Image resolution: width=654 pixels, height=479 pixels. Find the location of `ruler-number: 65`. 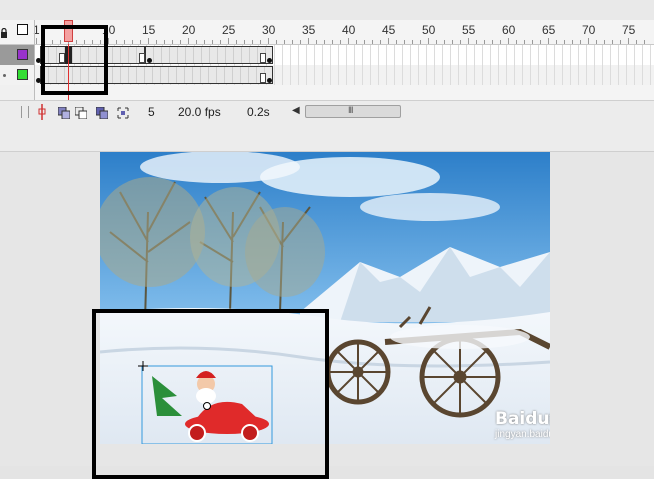

ruler-number: 65 is located at coordinates (549, 30).